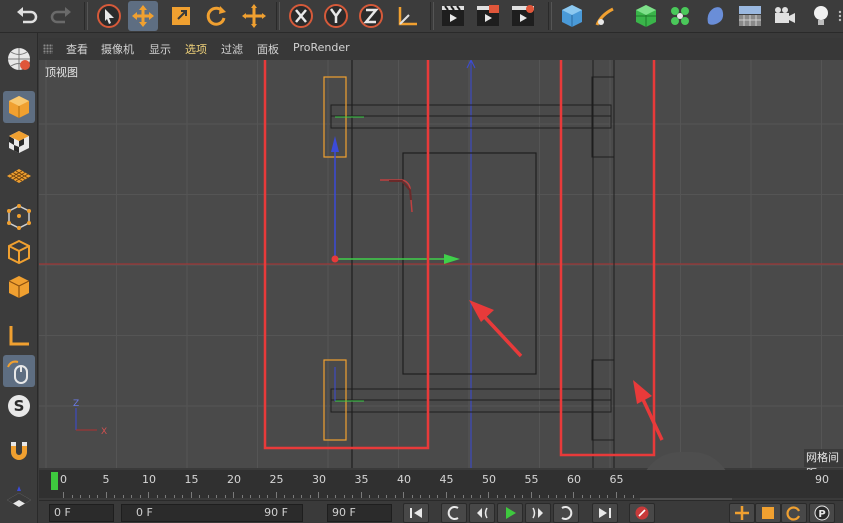 This screenshot has height=523, width=843. What do you see at coordinates (19, 59) in the screenshot?
I see `make-editable-button` at bounding box center [19, 59].